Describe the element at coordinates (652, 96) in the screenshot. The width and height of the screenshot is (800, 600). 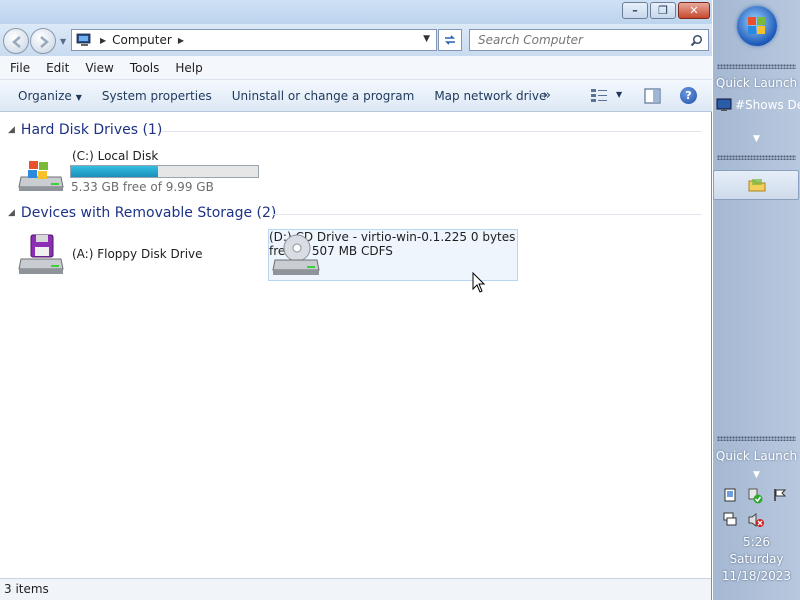
I see `preview-pane-icon` at that location.